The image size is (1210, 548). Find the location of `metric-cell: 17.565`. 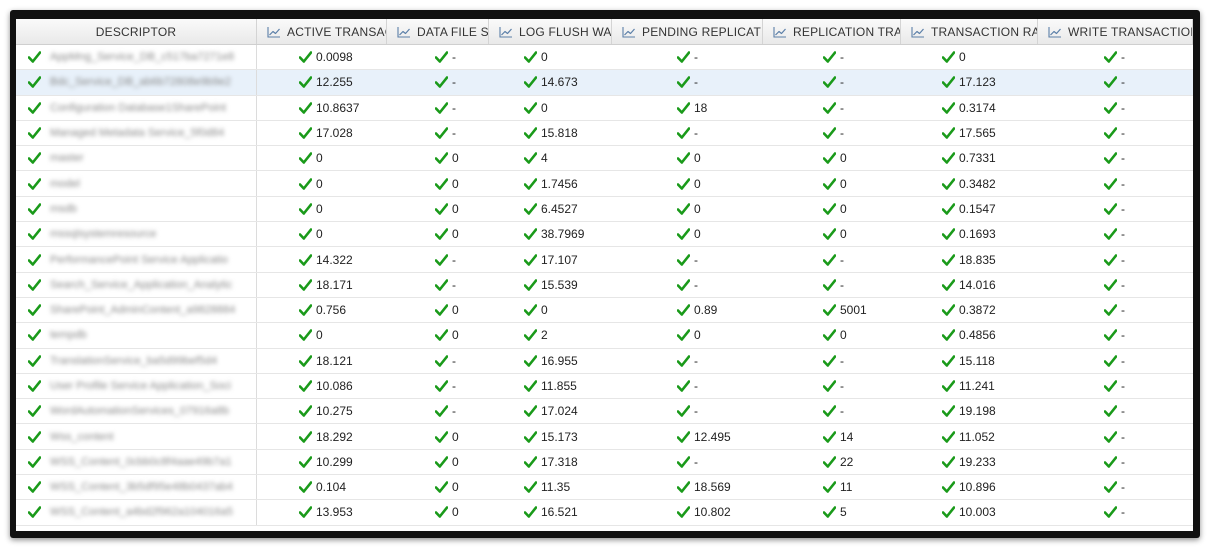

metric-cell: 17.565 is located at coordinates (969, 133).